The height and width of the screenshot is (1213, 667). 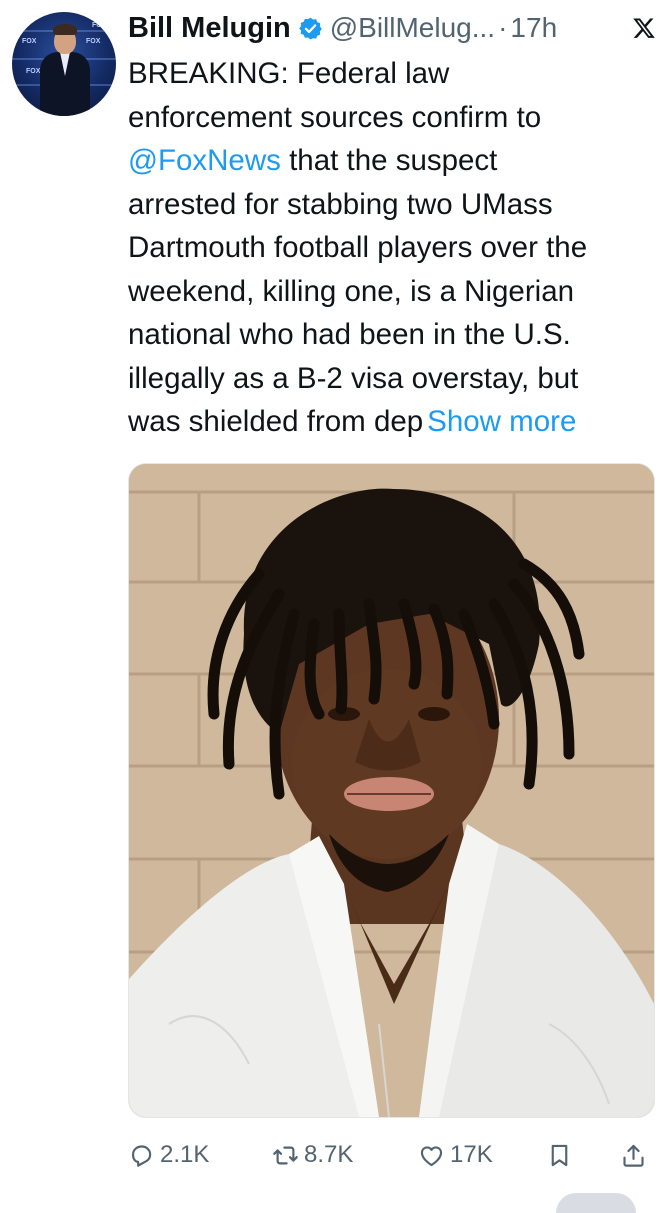 What do you see at coordinates (596, 1203) in the screenshot?
I see `next-tweet-avatar-peek` at bounding box center [596, 1203].